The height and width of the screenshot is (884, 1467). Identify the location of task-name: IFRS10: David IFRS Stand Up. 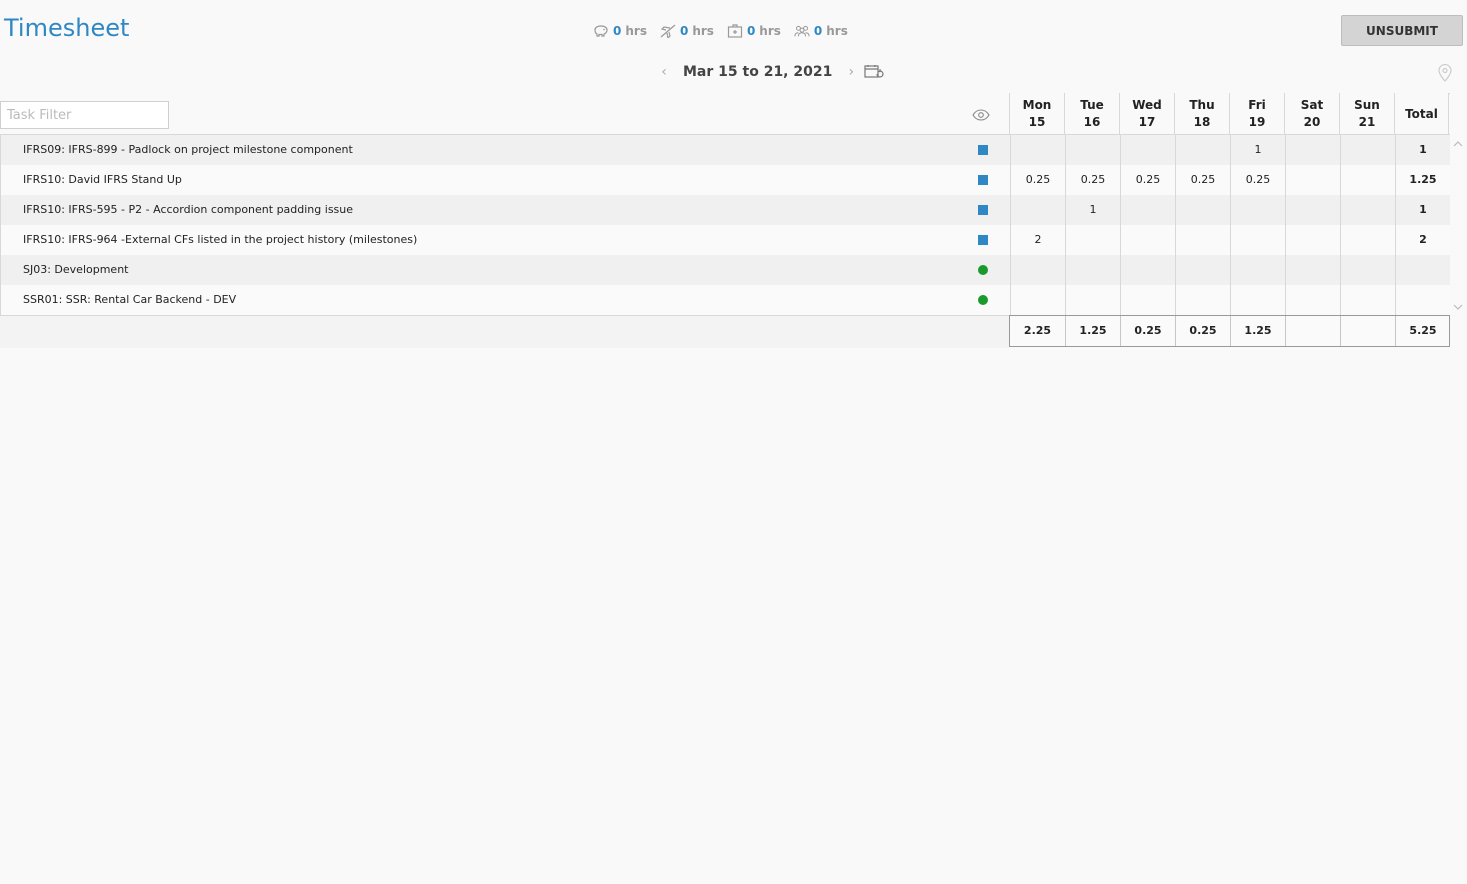
(102, 179).